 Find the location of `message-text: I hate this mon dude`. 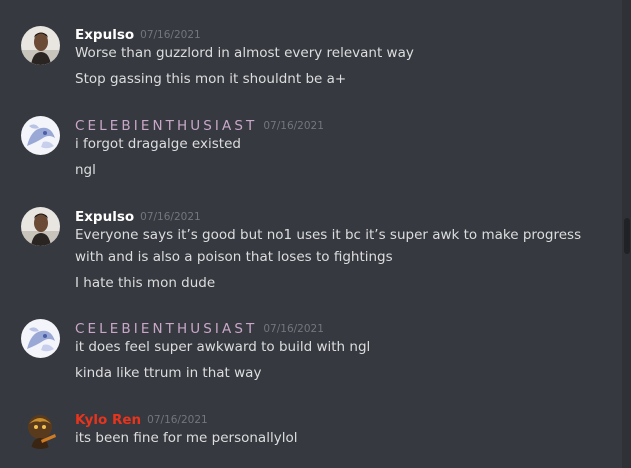

message-text: I hate this mon dude is located at coordinates (145, 283).